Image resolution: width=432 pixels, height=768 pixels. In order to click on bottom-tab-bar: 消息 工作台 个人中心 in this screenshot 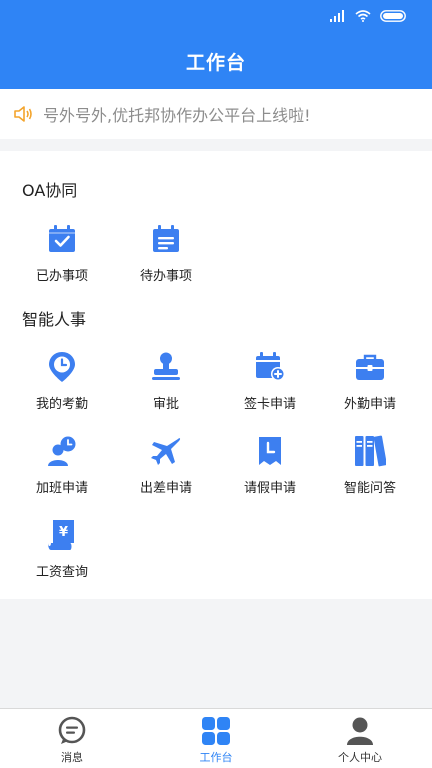, I will do `click(216, 738)`.